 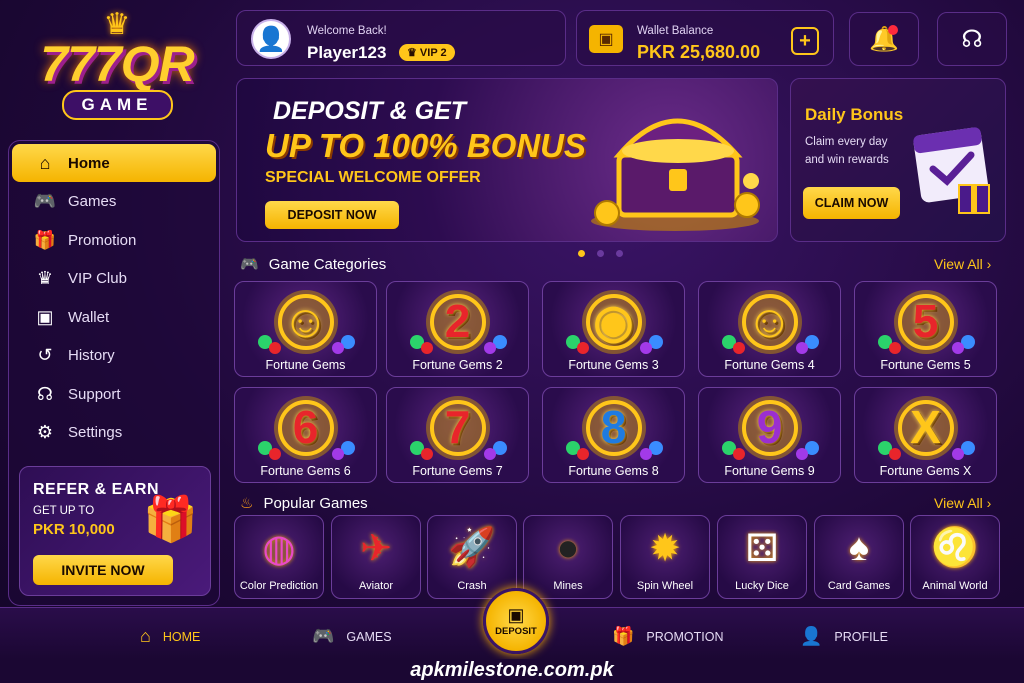 What do you see at coordinates (96, 489) in the screenshot?
I see `refer-title: REFER & EARN` at bounding box center [96, 489].